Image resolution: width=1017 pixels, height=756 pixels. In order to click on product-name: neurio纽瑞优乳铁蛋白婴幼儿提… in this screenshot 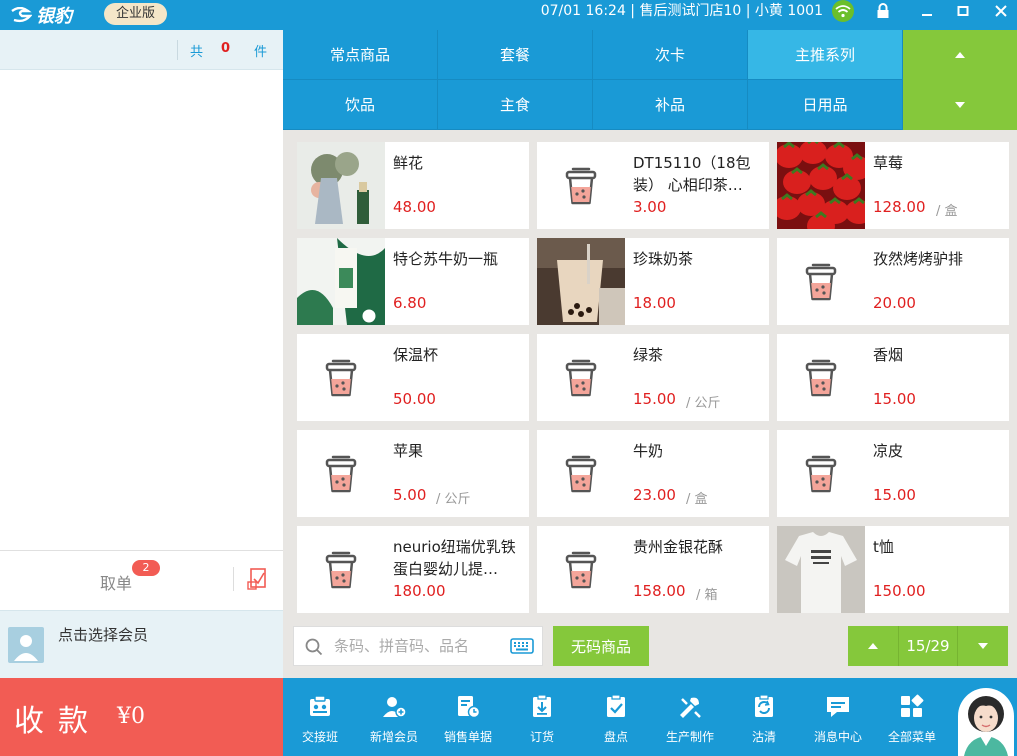, I will do `click(454, 558)`.